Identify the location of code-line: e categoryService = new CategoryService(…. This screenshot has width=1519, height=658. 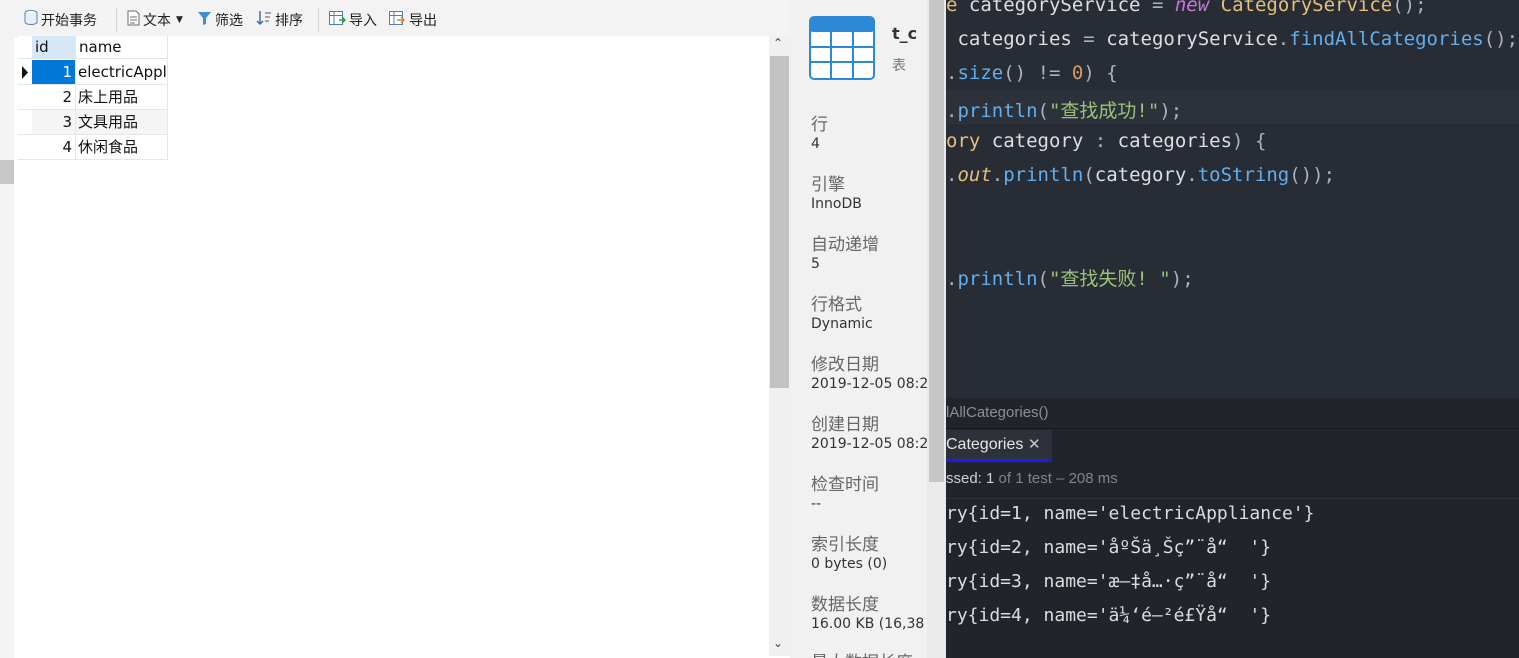
(1186, 8).